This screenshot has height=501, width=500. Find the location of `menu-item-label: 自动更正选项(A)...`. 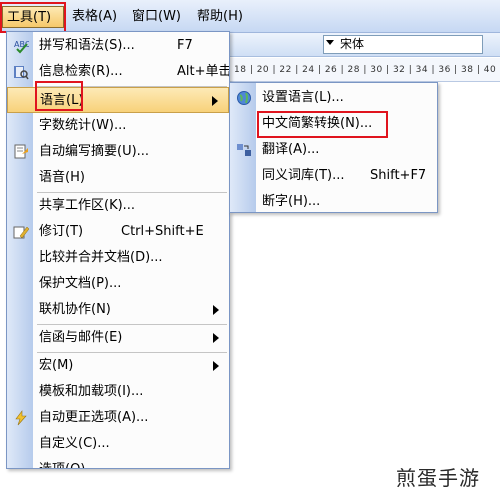

menu-item-label: 自动更正选项(A)... is located at coordinates (94, 417).